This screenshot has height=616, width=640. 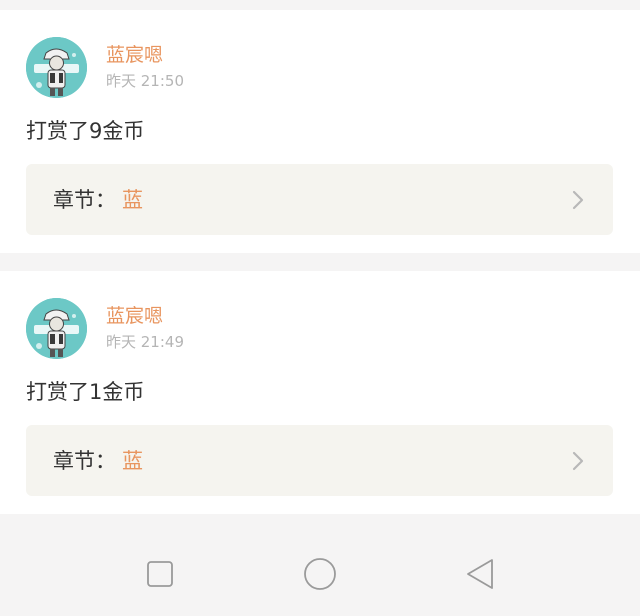 I want to click on reward-message: 打赏了1金币, so click(x=85, y=392).